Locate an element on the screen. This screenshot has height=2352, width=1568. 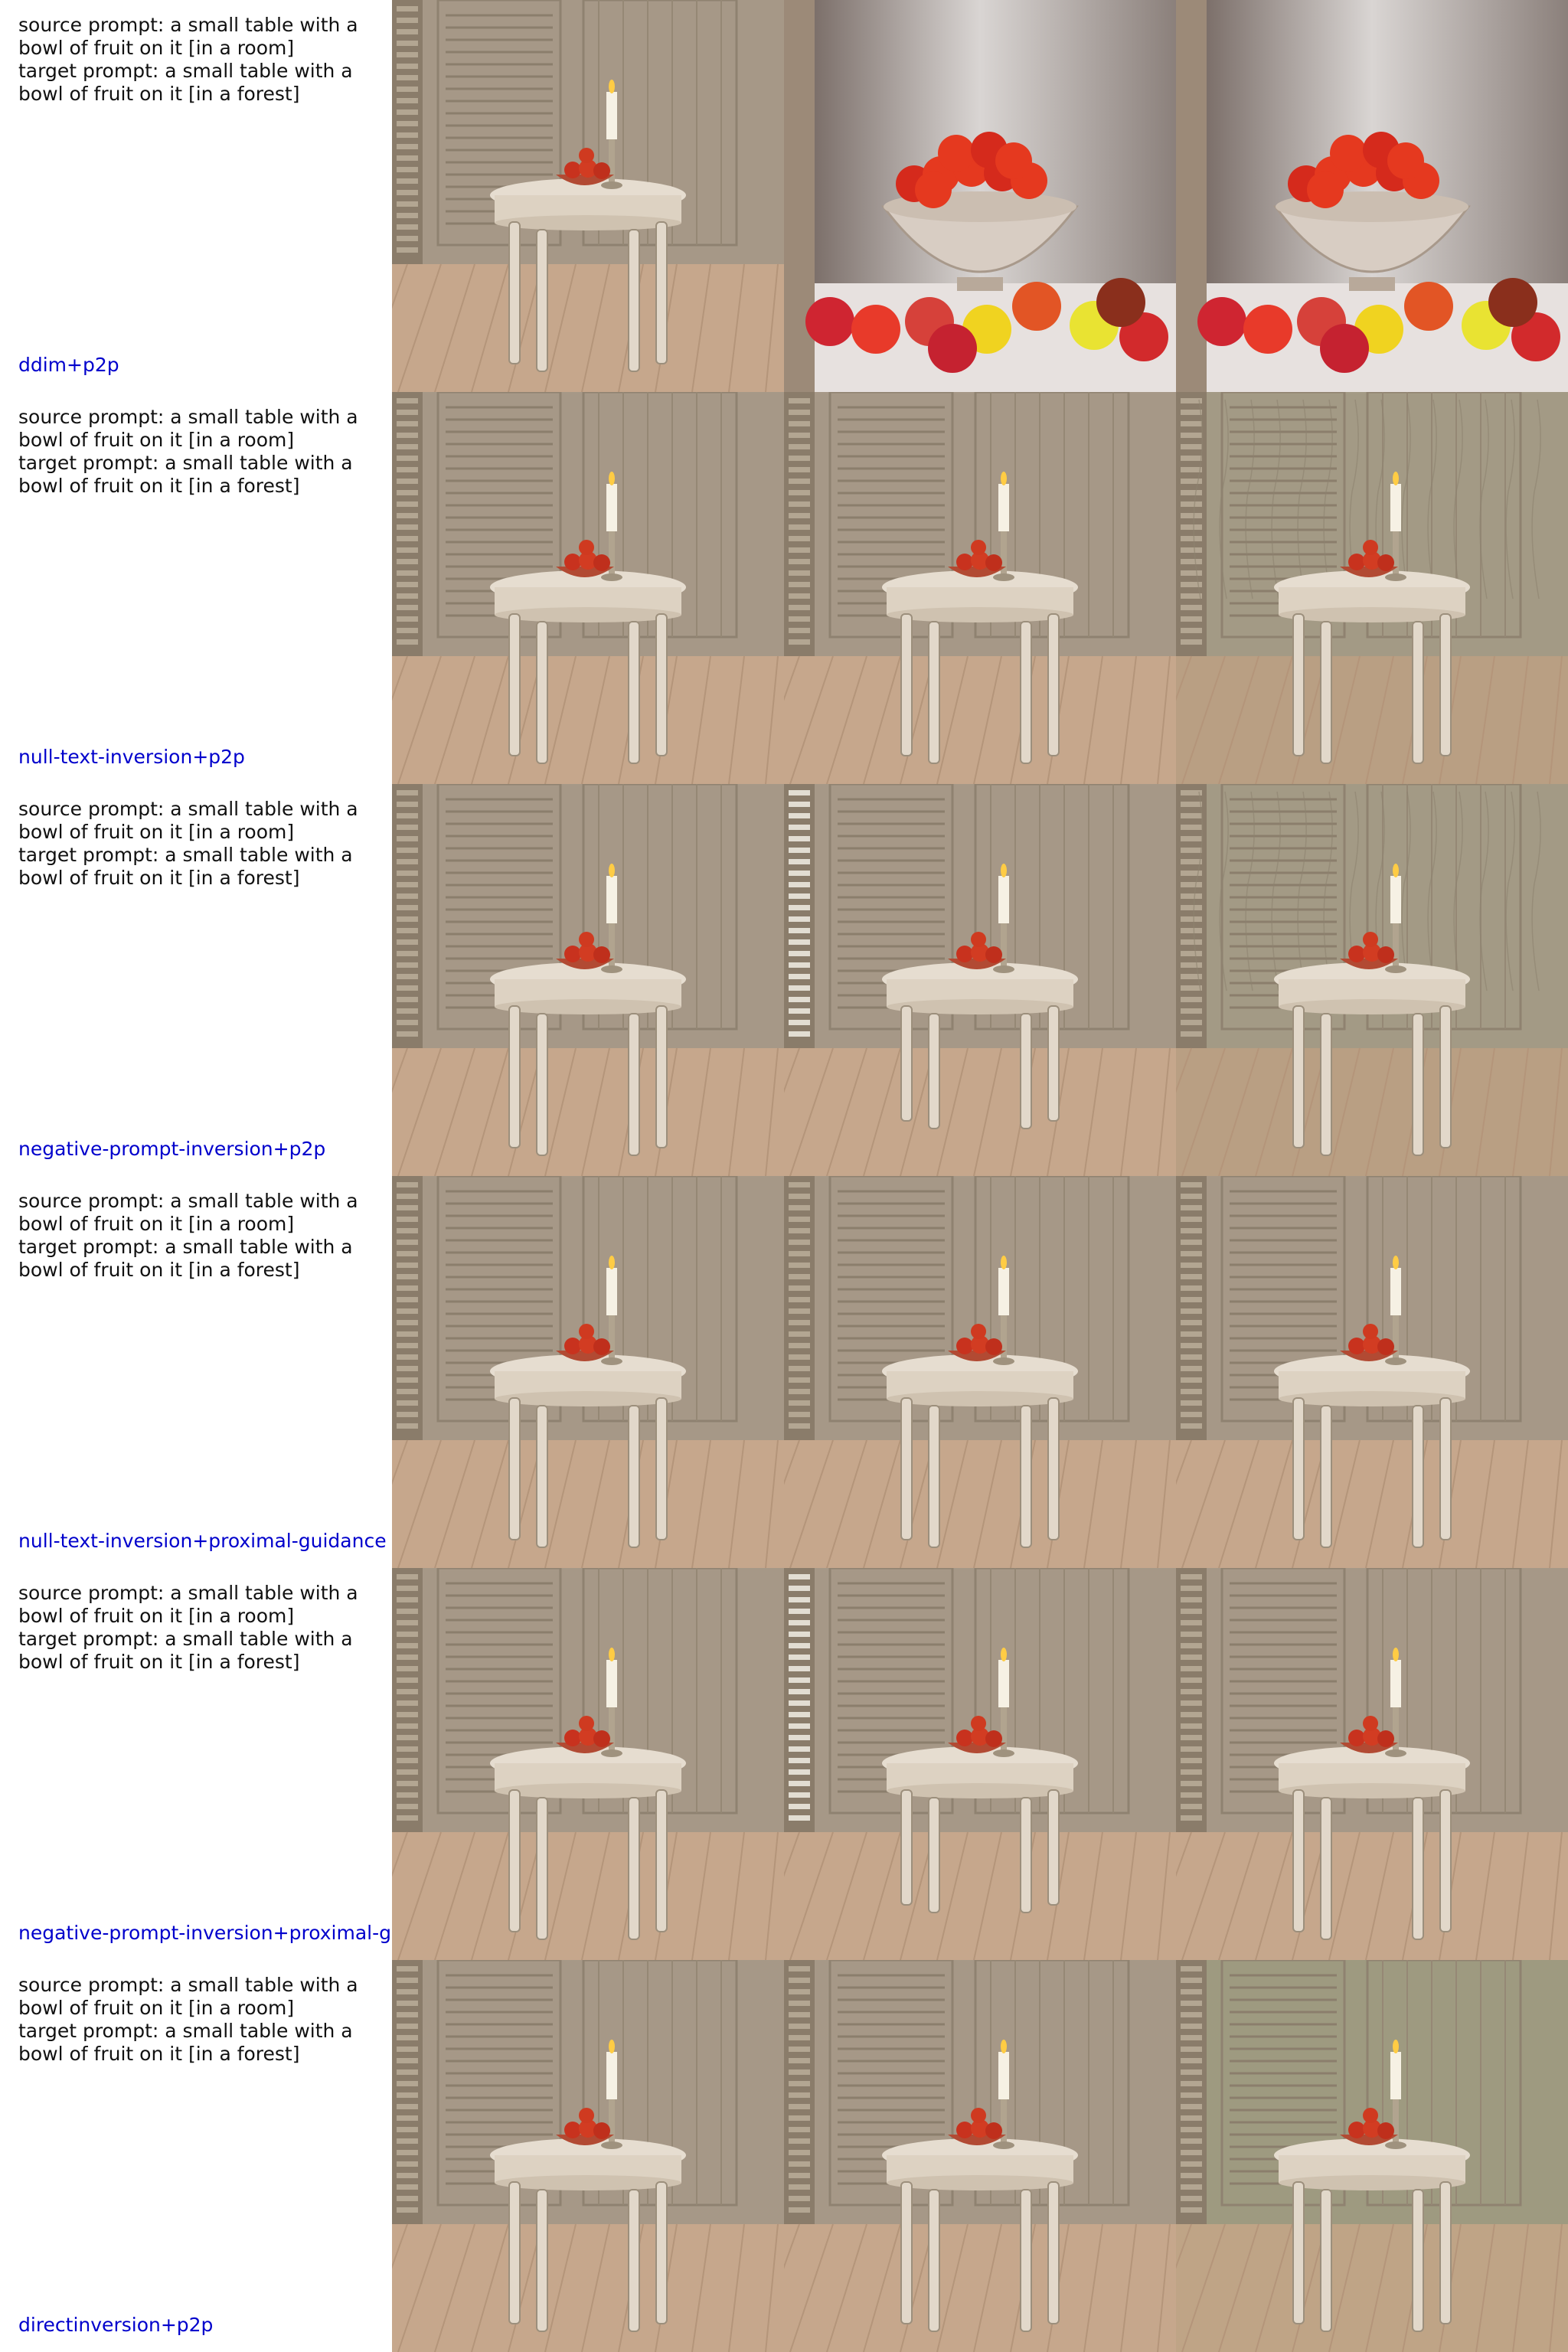
method-name: negative-prompt-inversion+p2p is located at coordinates (172, 1149).